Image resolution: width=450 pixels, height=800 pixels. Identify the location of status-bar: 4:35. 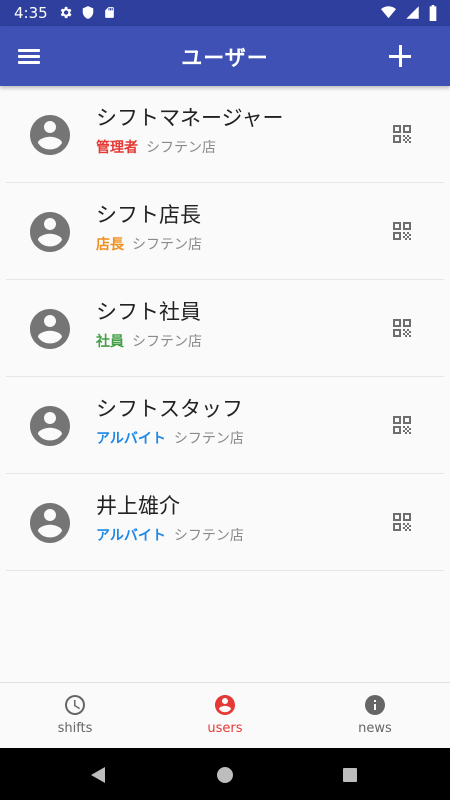
(225, 13).